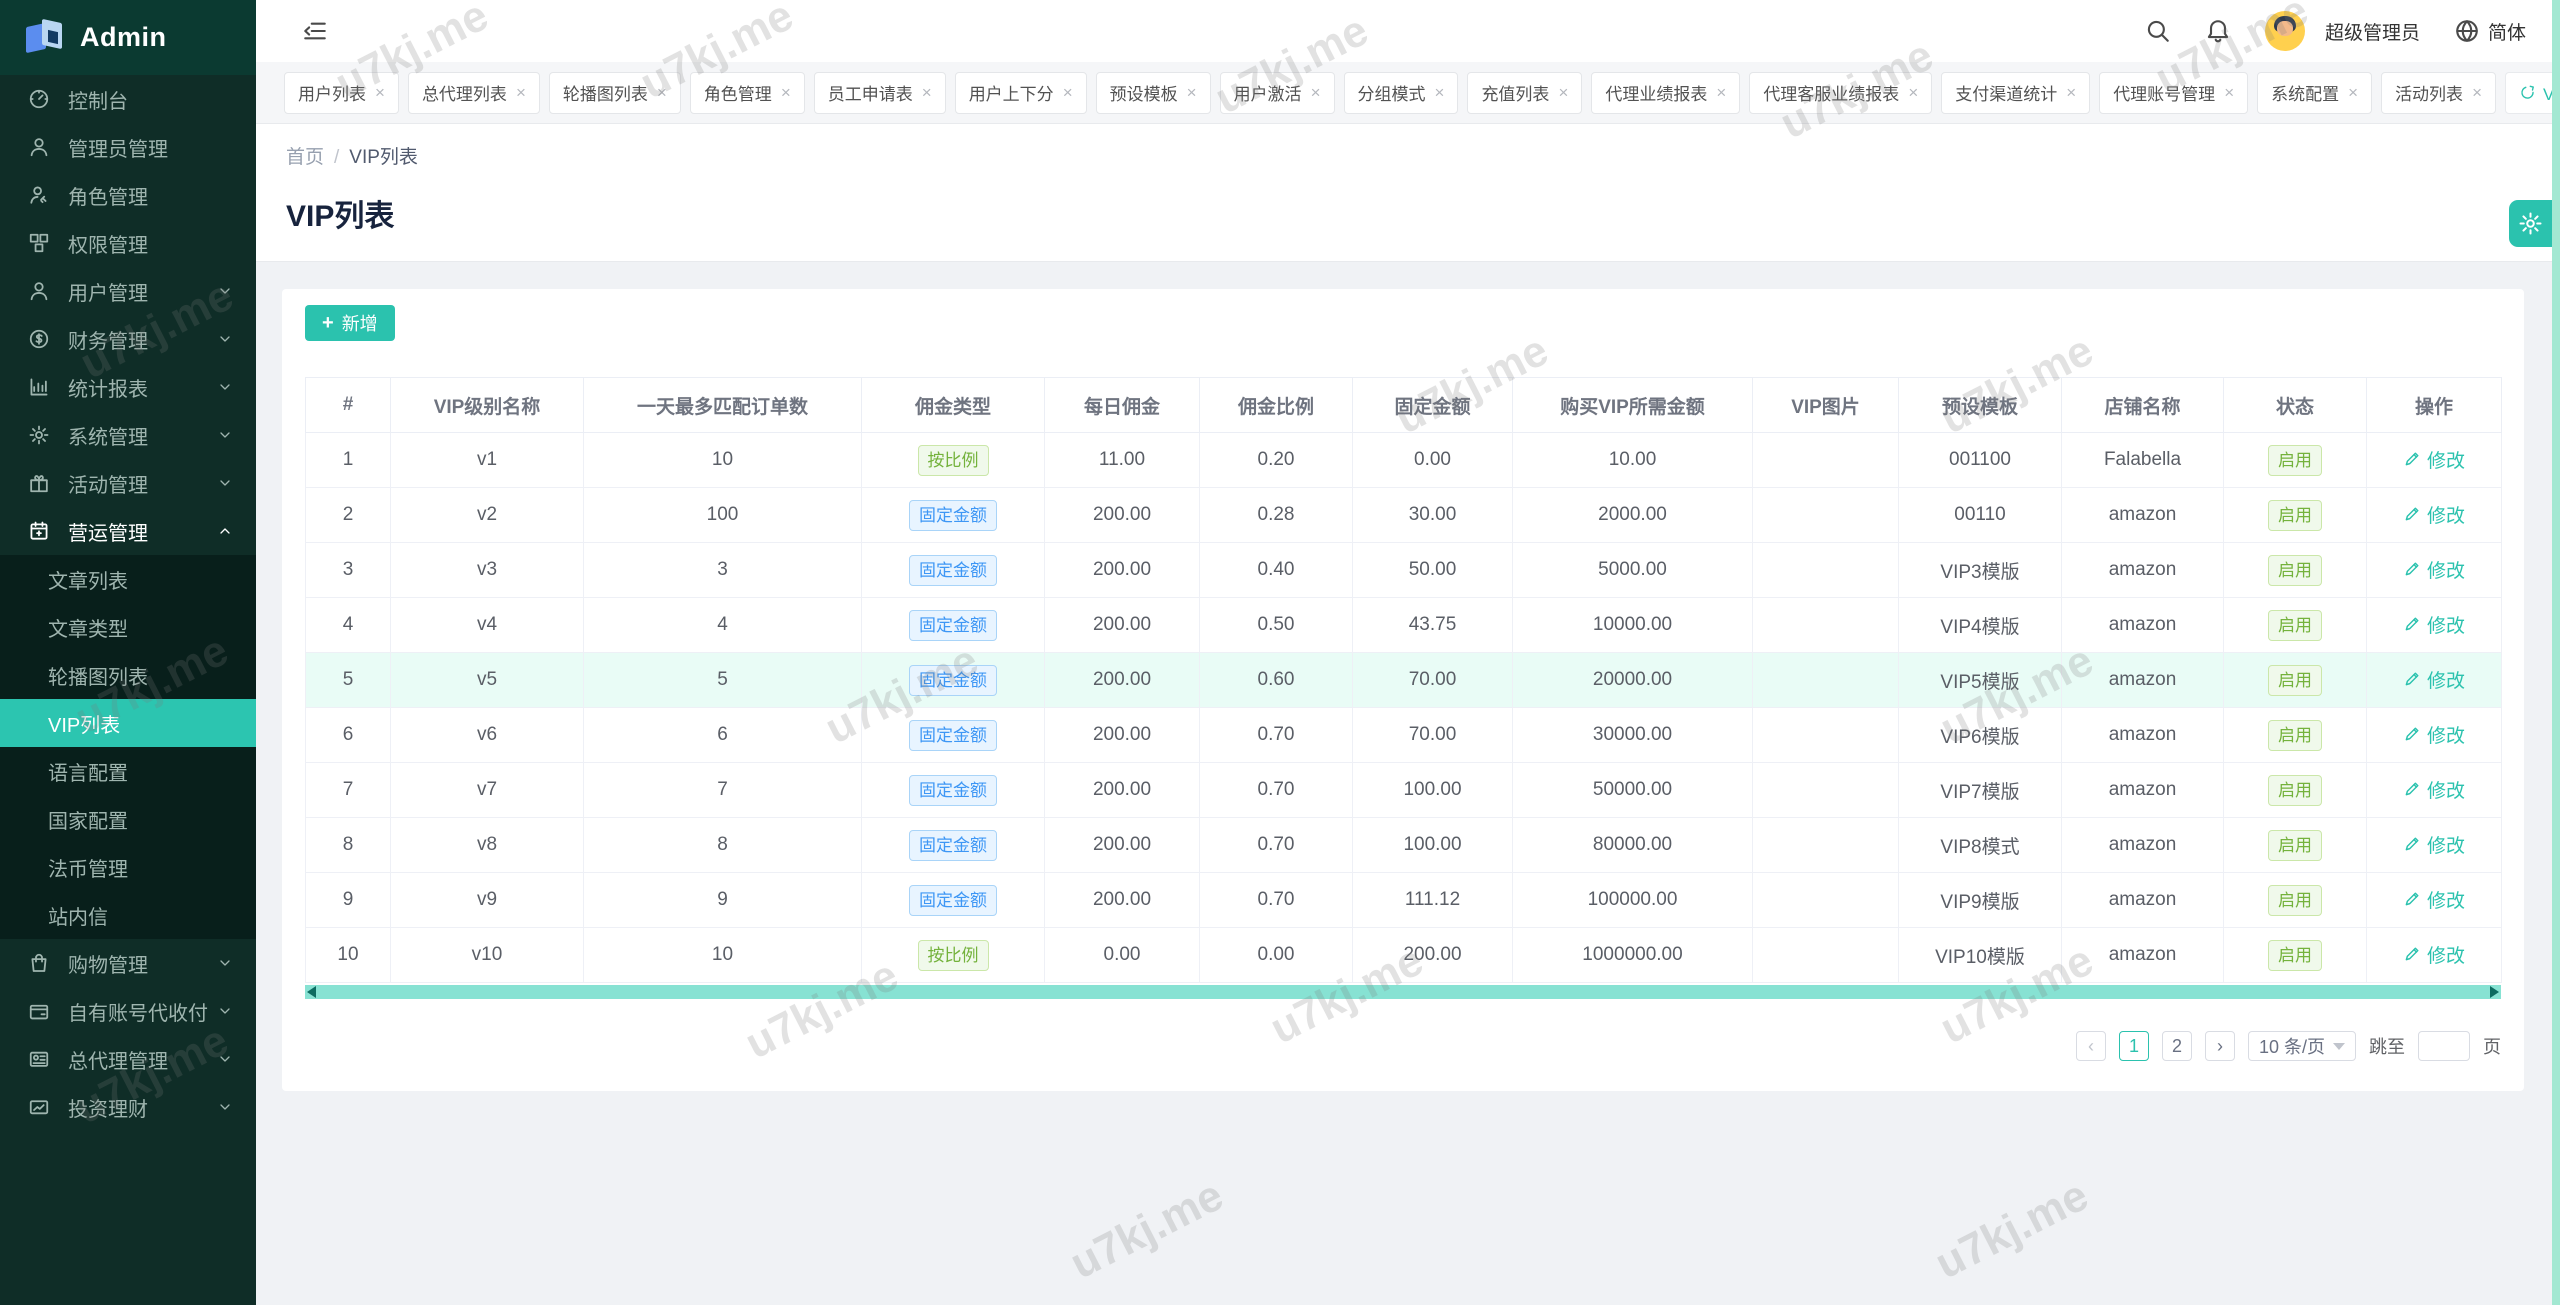 This screenshot has width=2560, height=1305. What do you see at coordinates (1841, 92) in the screenshot?
I see `tab-11: 代理客服业绩报表 ×` at bounding box center [1841, 92].